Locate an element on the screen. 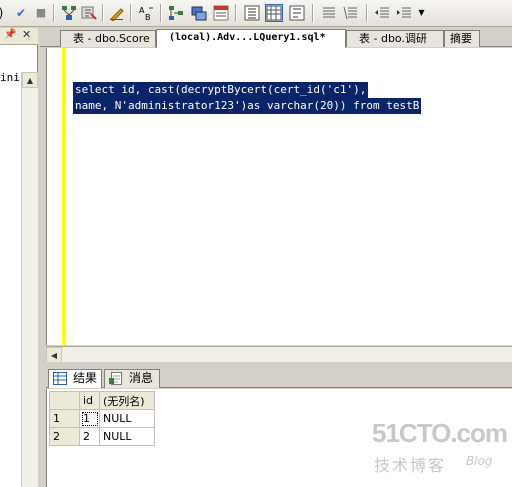 This screenshot has width=512, height=487. results-to-file-icon is located at coordinates (274, 13).